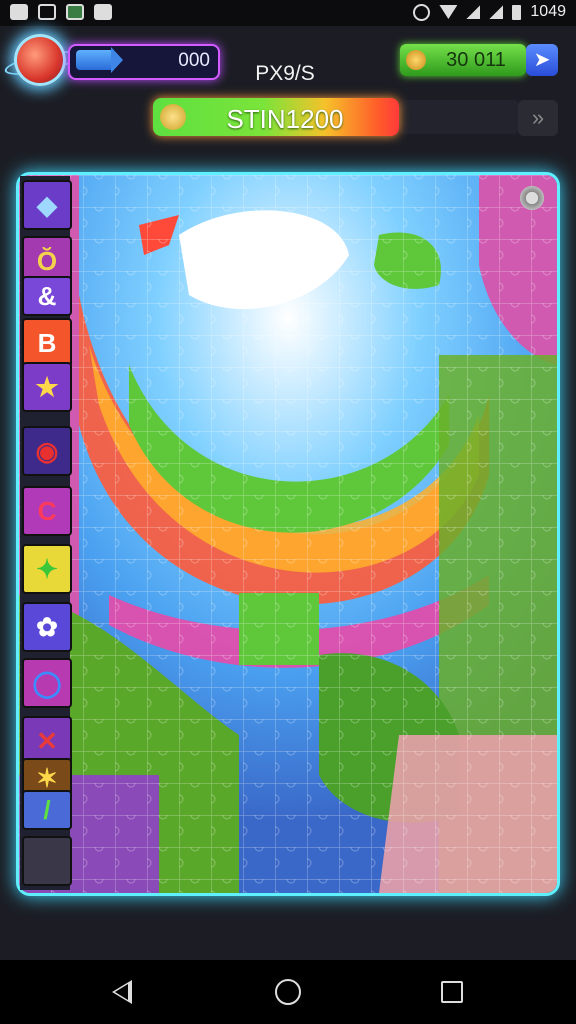 The height and width of the screenshot is (1024, 576). Describe the element at coordinates (47, 387) in the screenshot. I see `star-tile: ★` at that location.